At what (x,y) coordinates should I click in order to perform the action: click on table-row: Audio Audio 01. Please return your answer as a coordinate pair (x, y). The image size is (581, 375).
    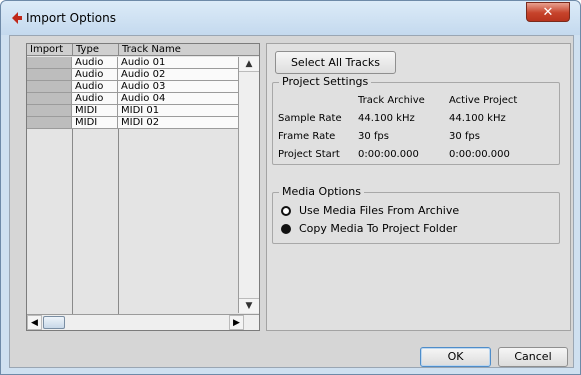
    Looking at the image, I should click on (132, 63).